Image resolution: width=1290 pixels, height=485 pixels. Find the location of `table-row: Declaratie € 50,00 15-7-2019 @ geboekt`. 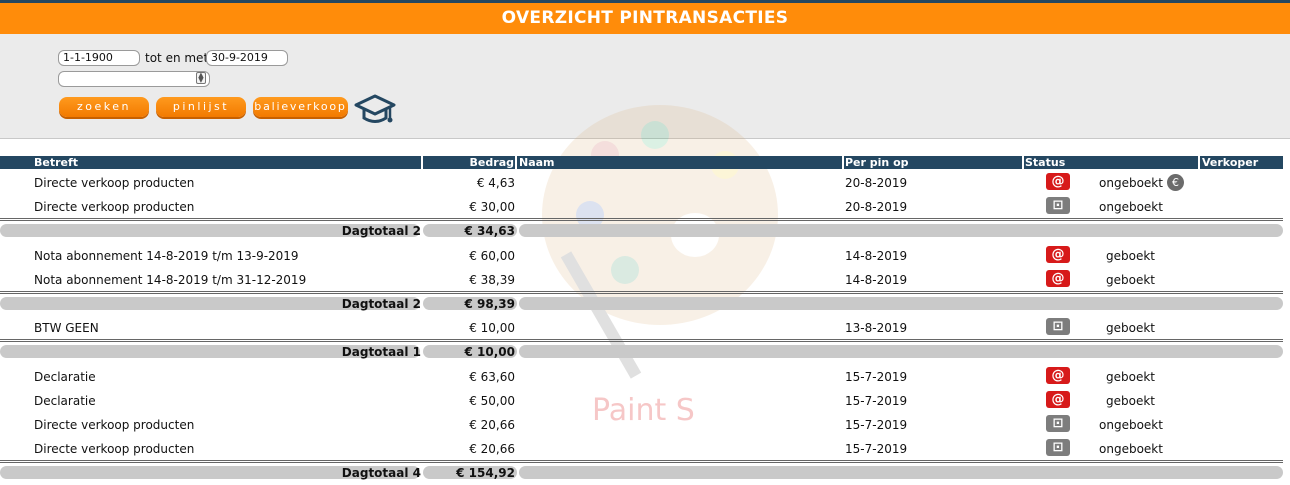

table-row: Declaratie € 50,00 15-7-2019 @ geboekt is located at coordinates (645, 401).